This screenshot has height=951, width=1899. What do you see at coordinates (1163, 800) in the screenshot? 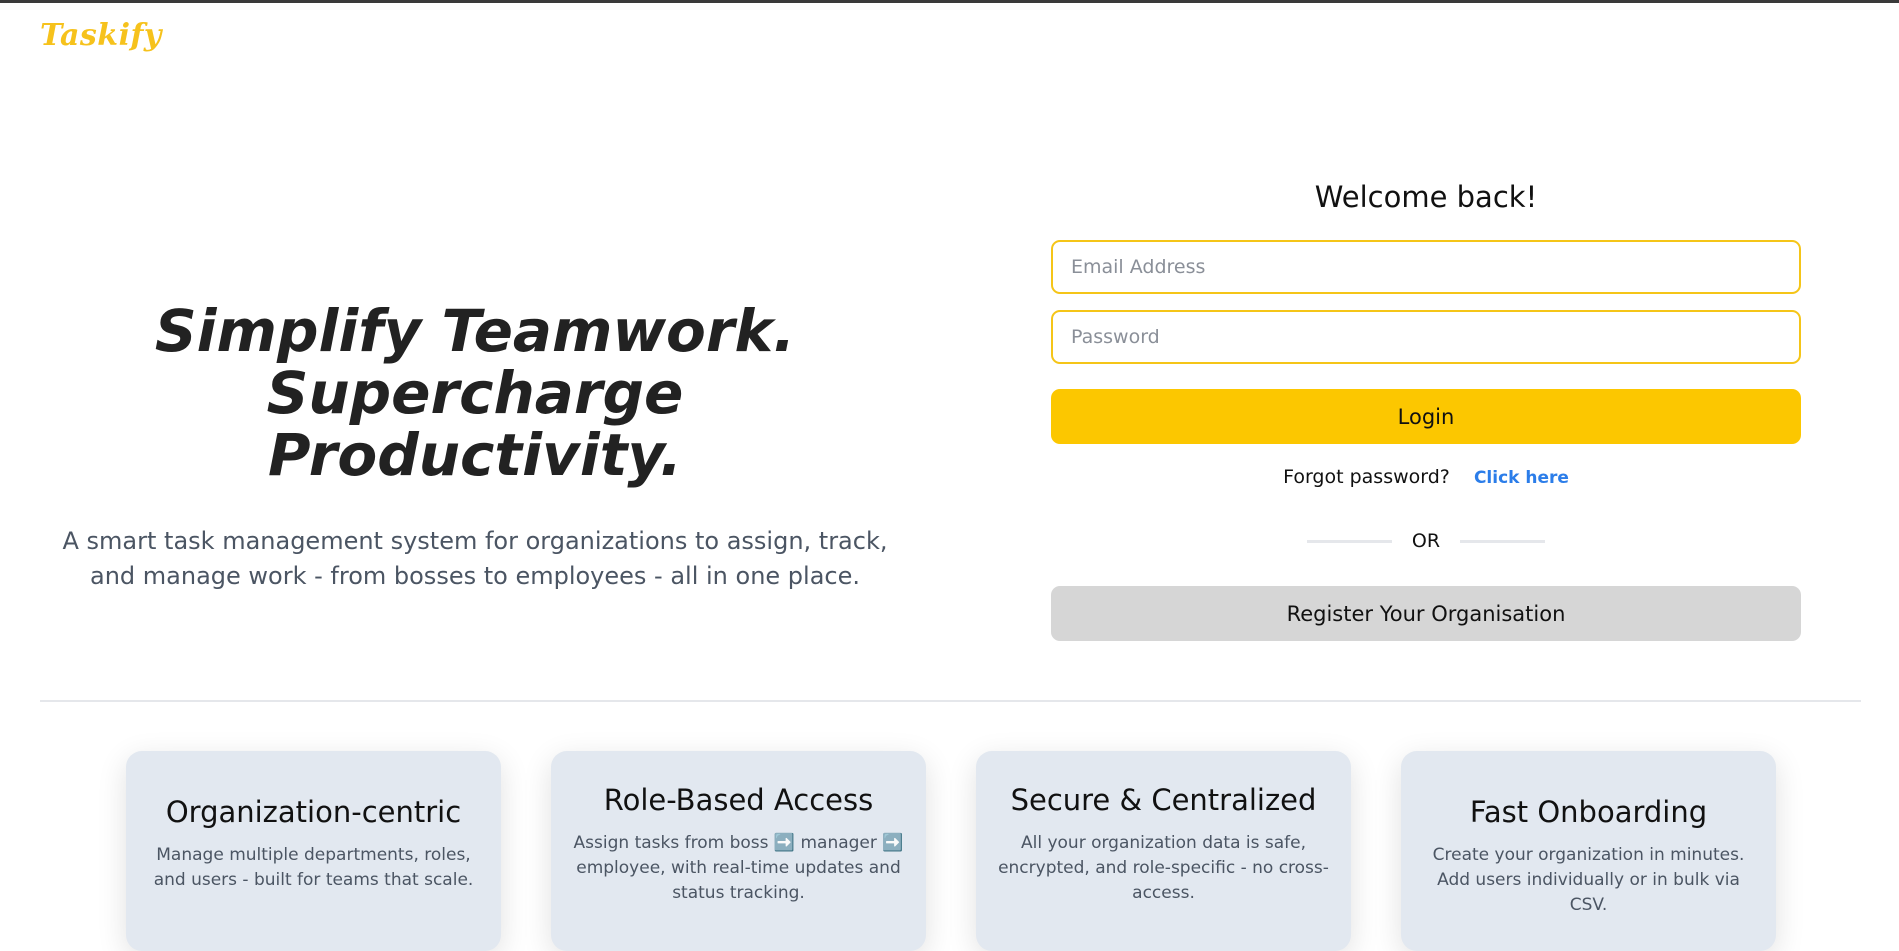
I see `feature-title: Secure & Centralized` at bounding box center [1163, 800].